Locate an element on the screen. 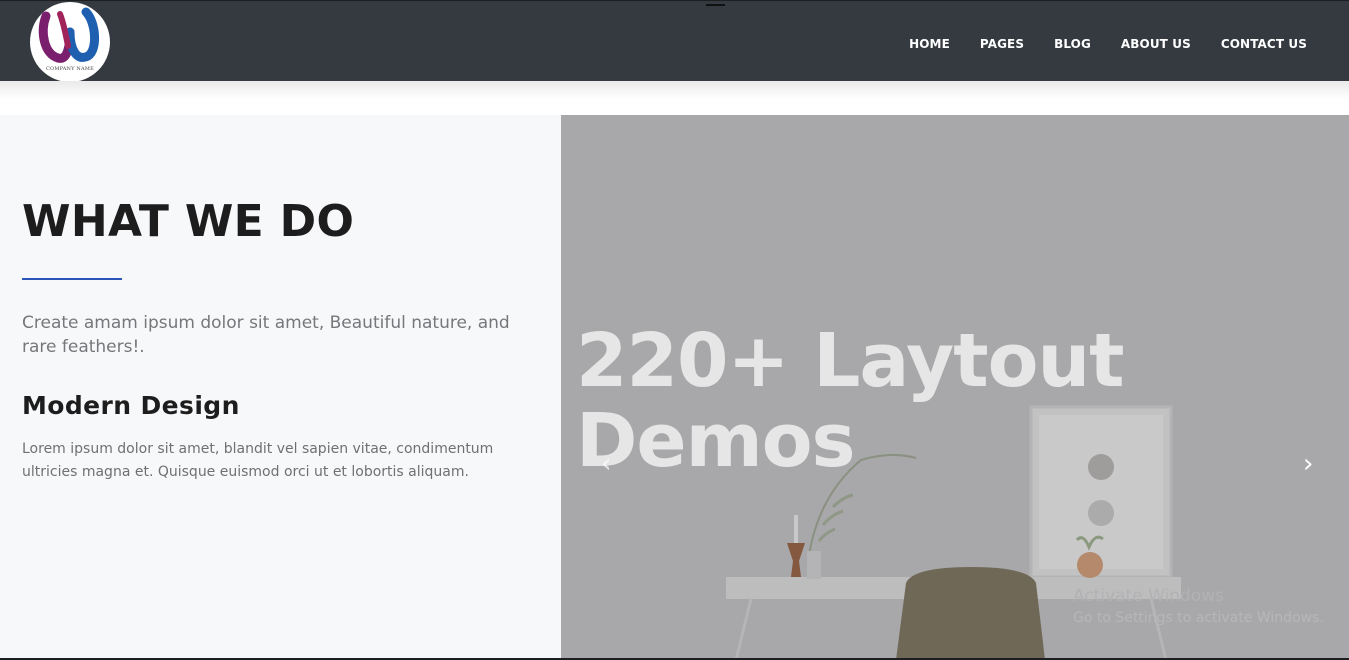 This screenshot has height=660, width=1349. hero-title: 220+ Laytout Demos is located at coordinates (850, 401).